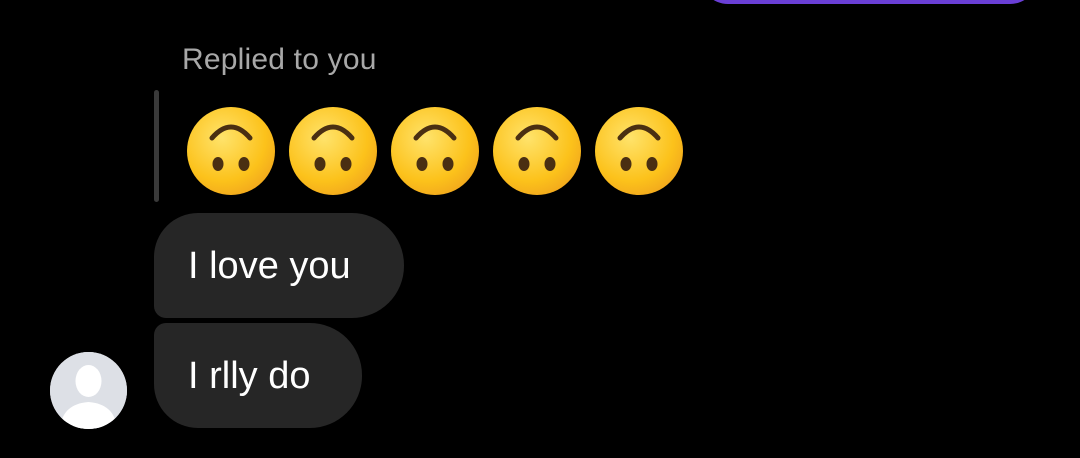  I want to click on message-text: I love you, so click(269, 265).